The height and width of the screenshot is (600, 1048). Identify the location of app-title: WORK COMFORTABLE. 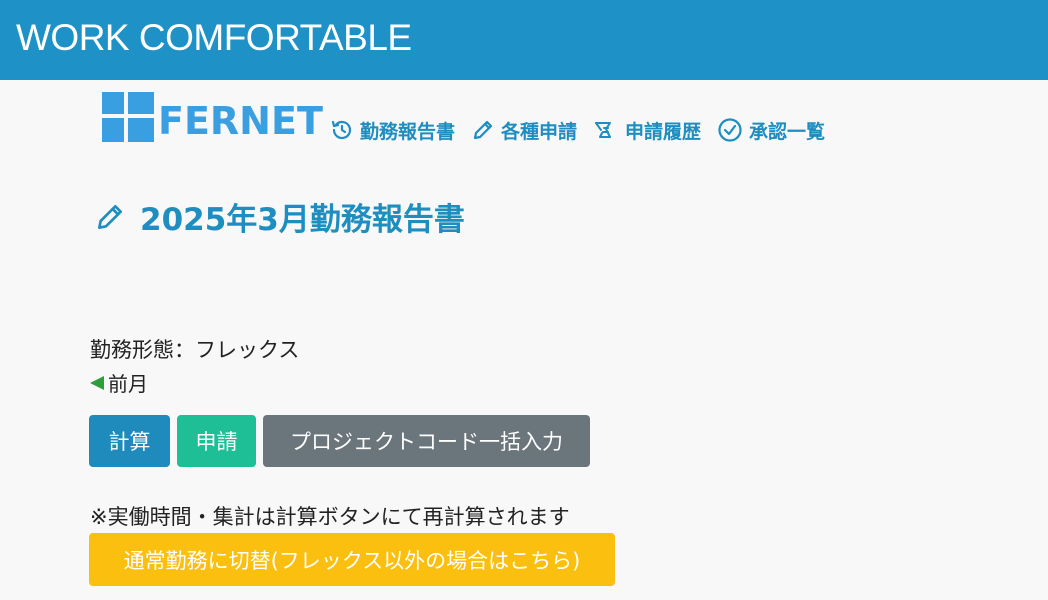
(214, 37).